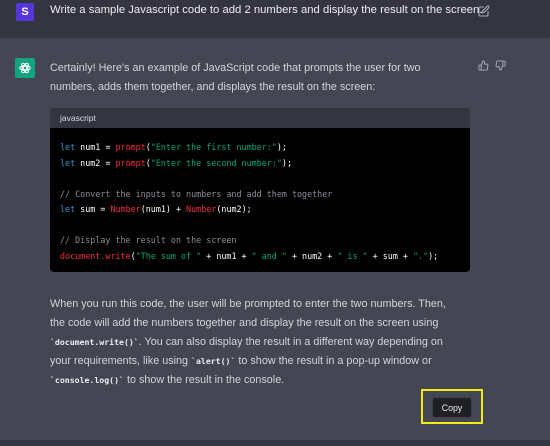 The width and height of the screenshot is (550, 446). Describe the element at coordinates (25, 12) in the screenshot. I see `user-avatar: S` at that location.